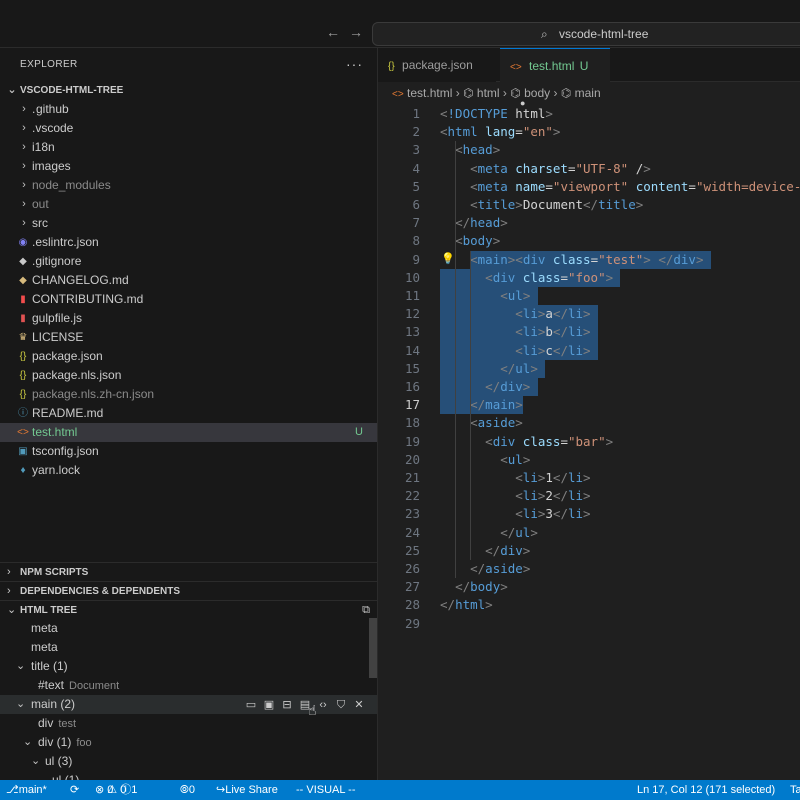 This screenshot has width=800, height=800. What do you see at coordinates (188, 280) in the screenshot?
I see `file-item: ◆ CHANGELOG.md` at bounding box center [188, 280].